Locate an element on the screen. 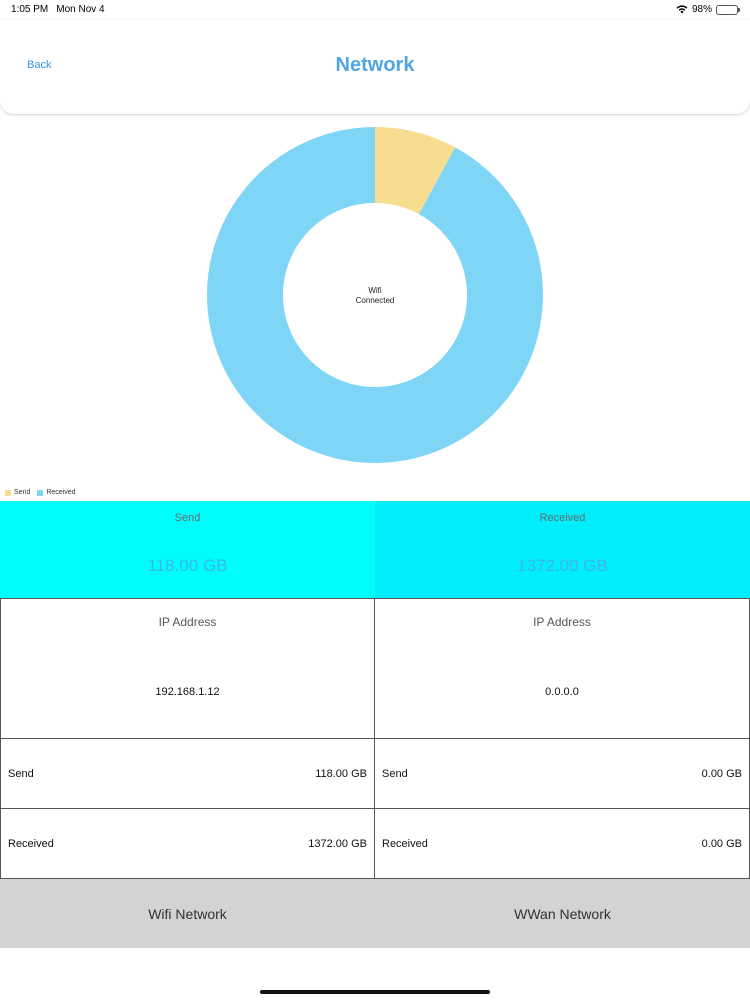 Image resolution: width=750 pixels, height=1000 pixels. wwan-received-label: Received is located at coordinates (405, 843).